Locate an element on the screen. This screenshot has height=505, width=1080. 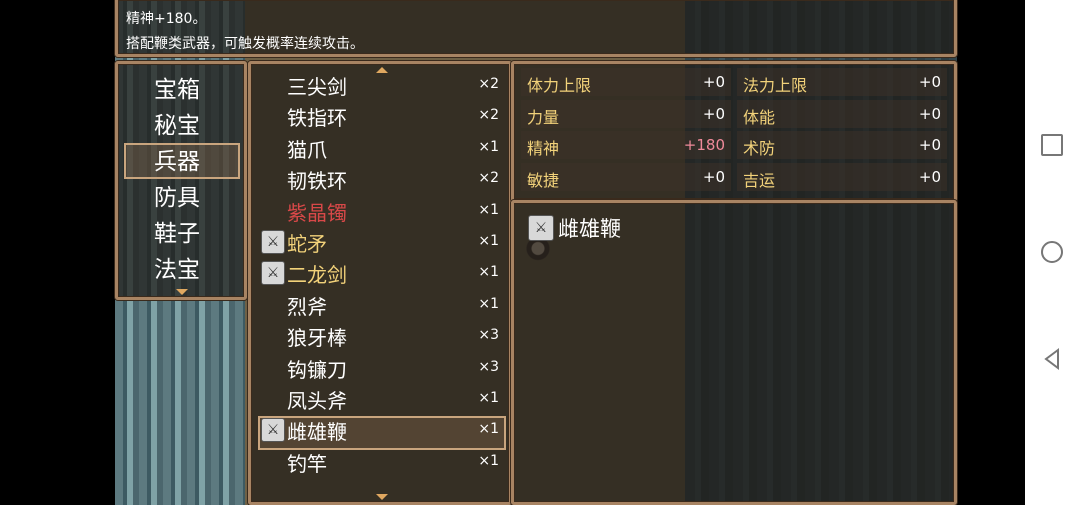
help-window: 精神+180。 搭配鞭类武器，可触发概率连续攻击。 is located at coordinates (536, 28).